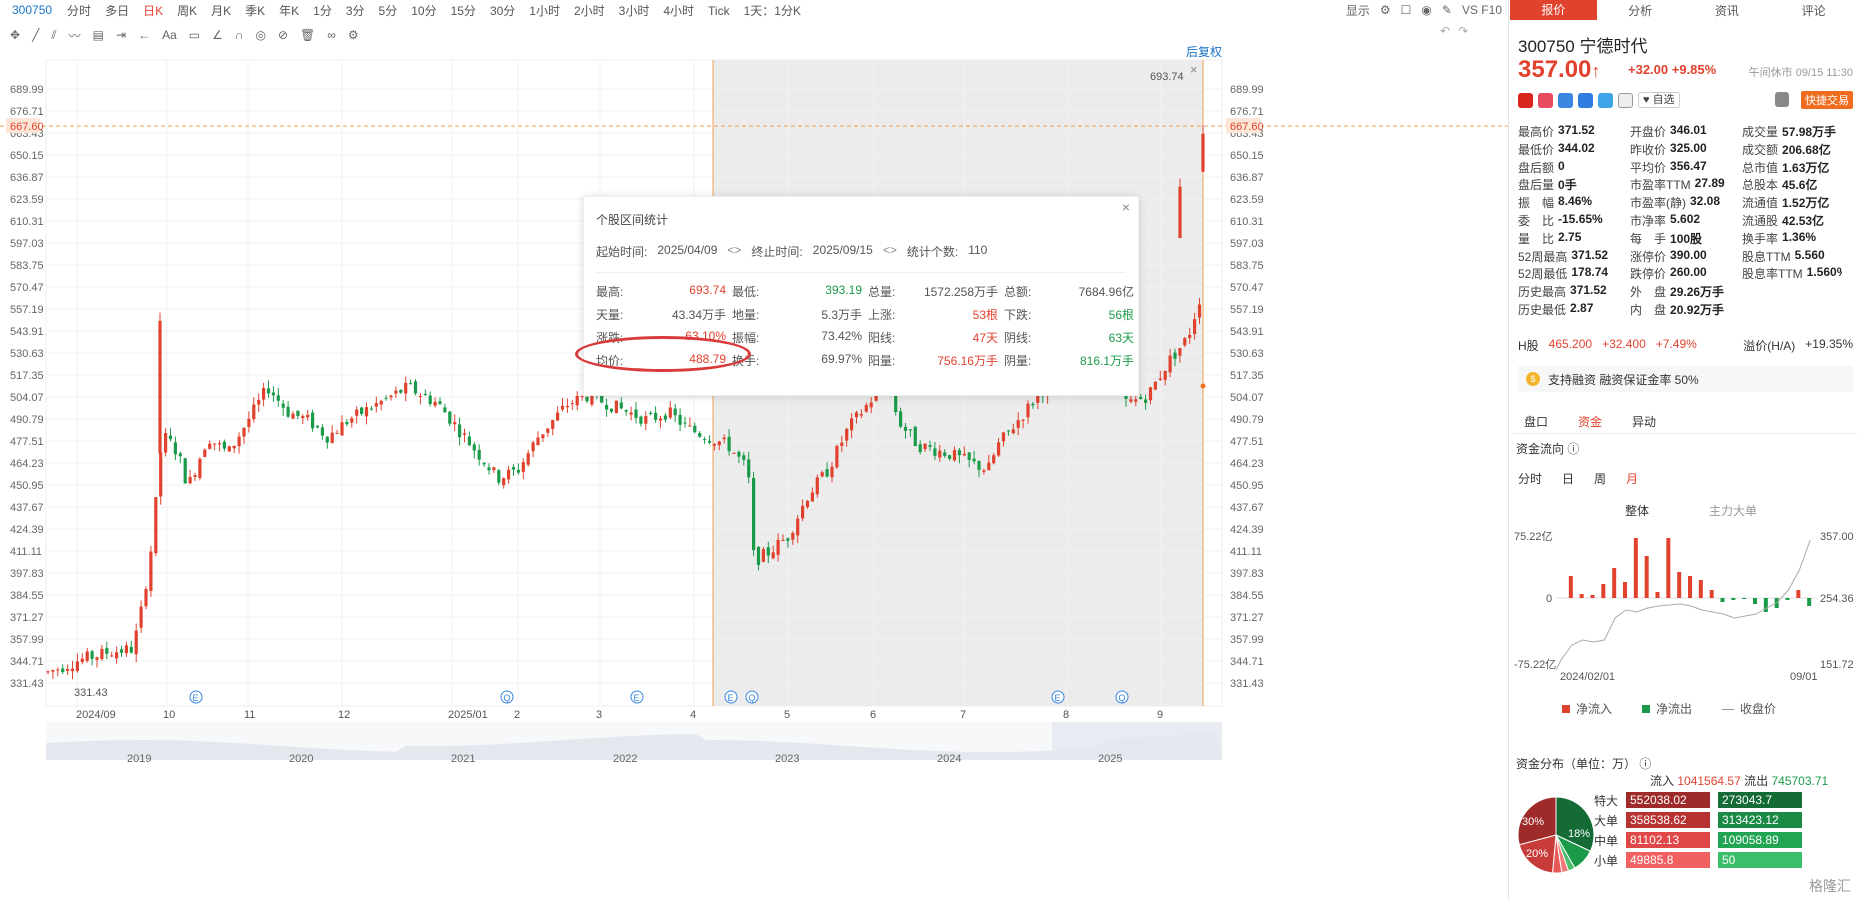  Describe the element at coordinates (1482, 10) in the screenshot. I see `compare-f10-label: VS F10` at that location.